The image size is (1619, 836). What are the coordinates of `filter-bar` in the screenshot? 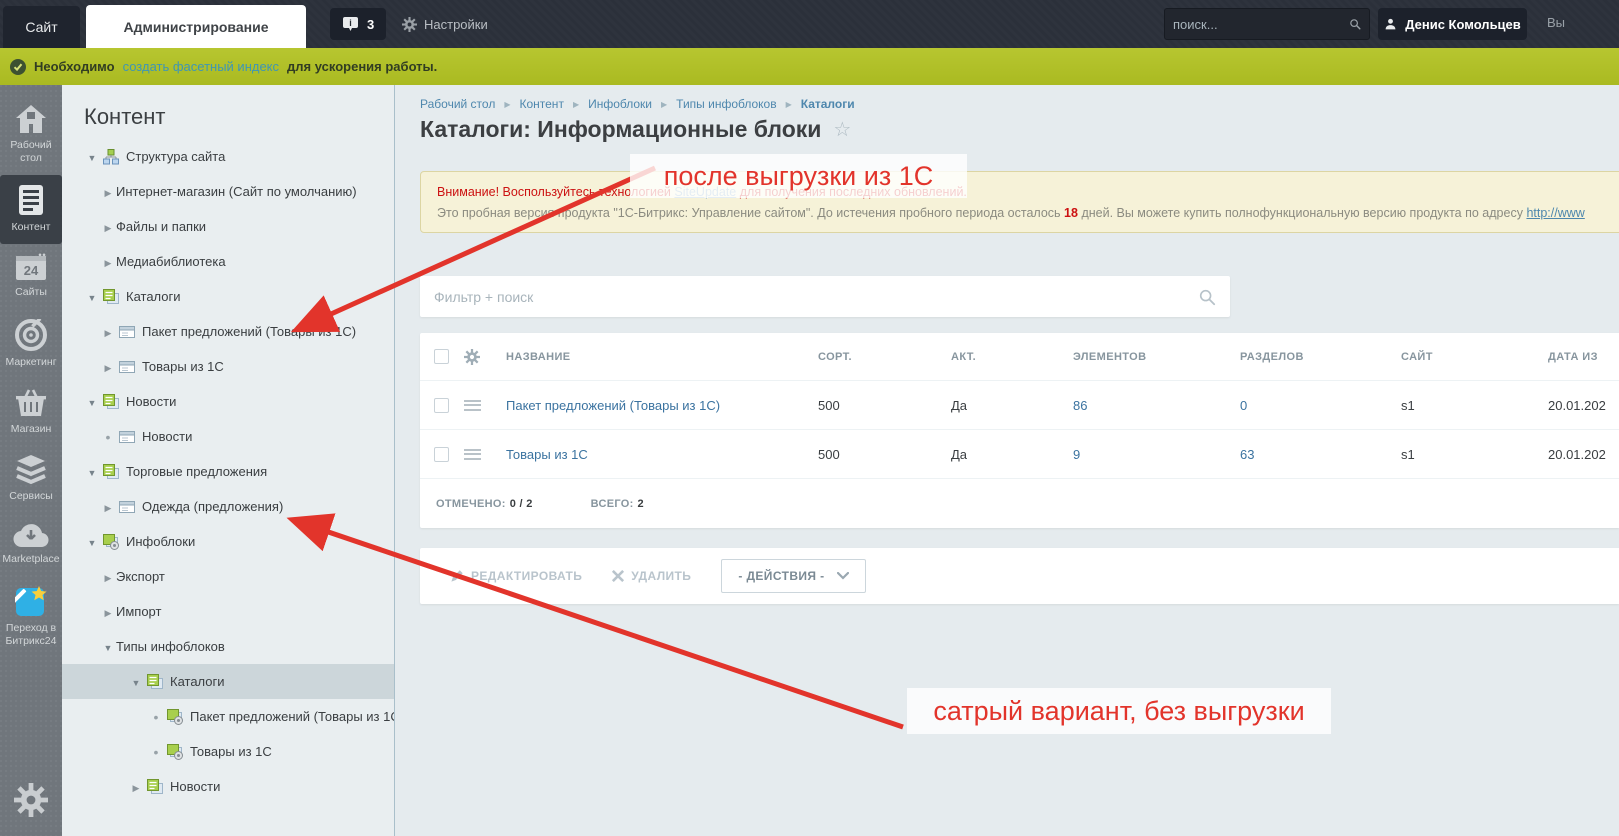 It's located at (825, 296).